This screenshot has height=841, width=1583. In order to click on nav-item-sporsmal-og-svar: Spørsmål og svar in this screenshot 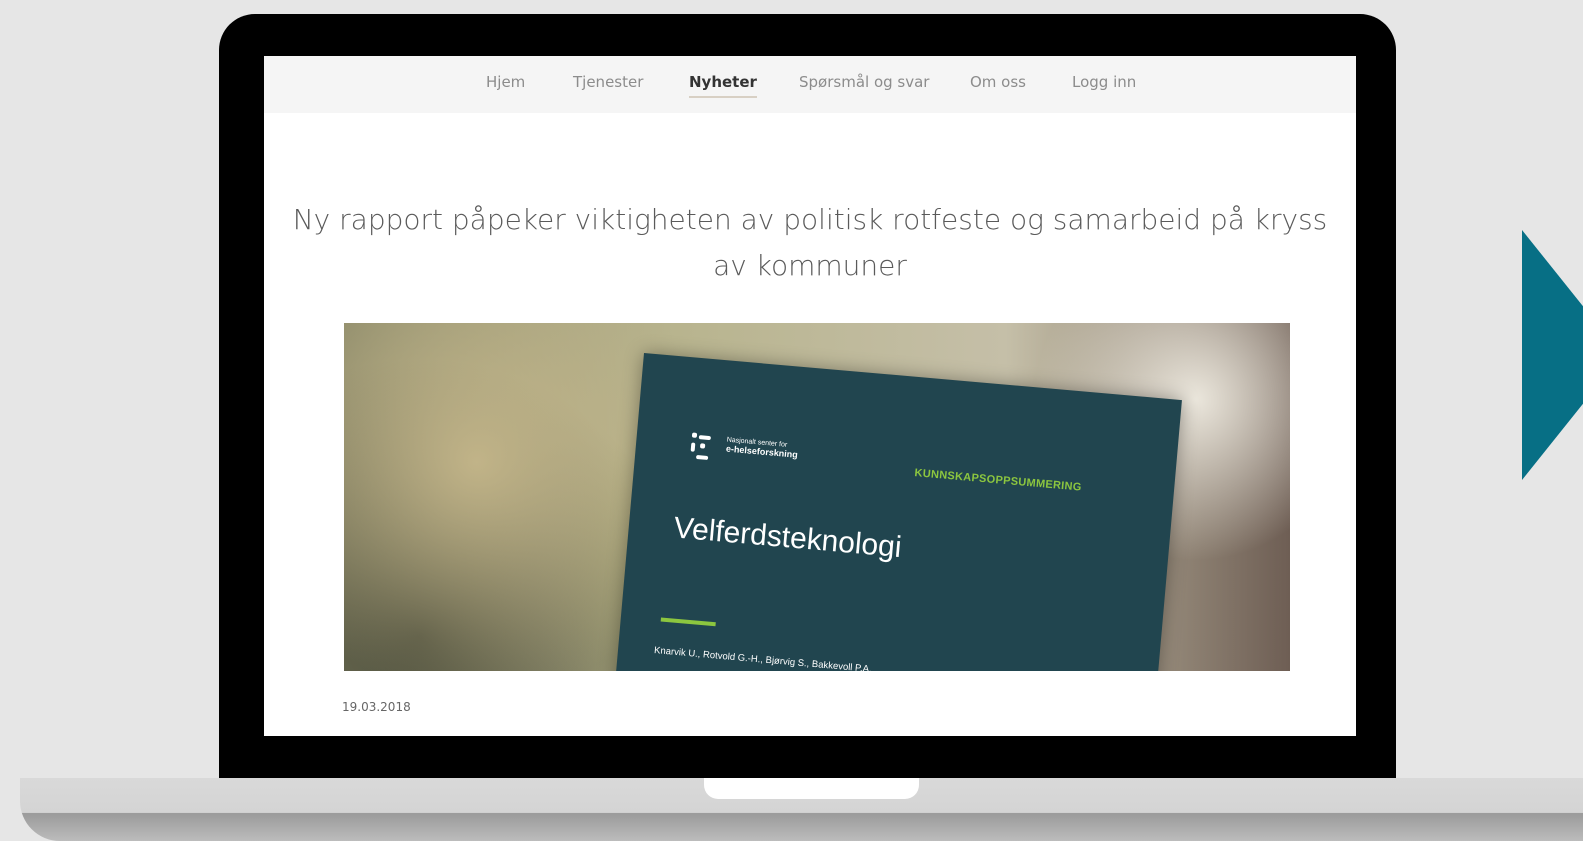, I will do `click(864, 84)`.